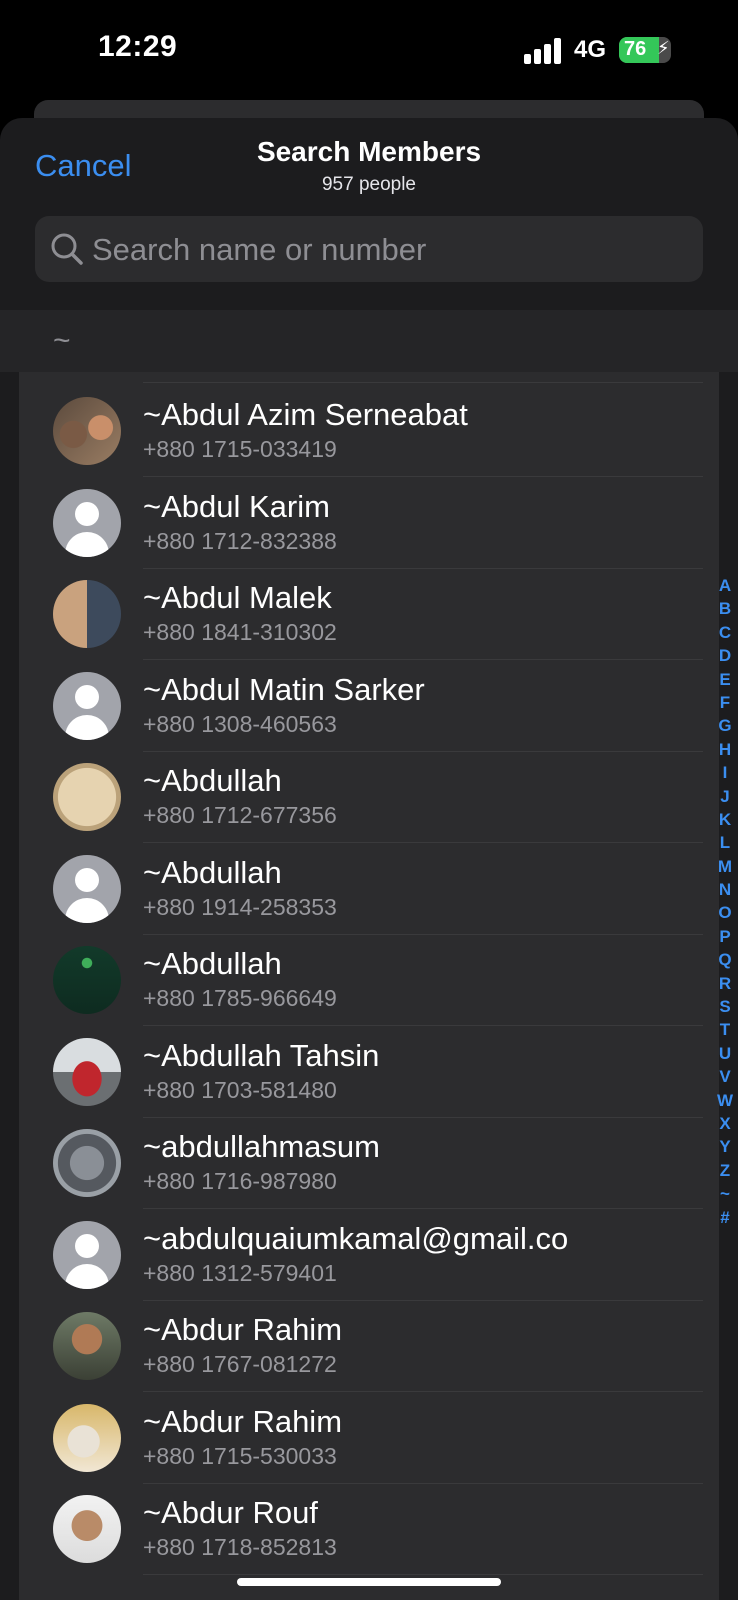 The width and height of the screenshot is (738, 1600). I want to click on index-letter: V, so click(725, 1076).